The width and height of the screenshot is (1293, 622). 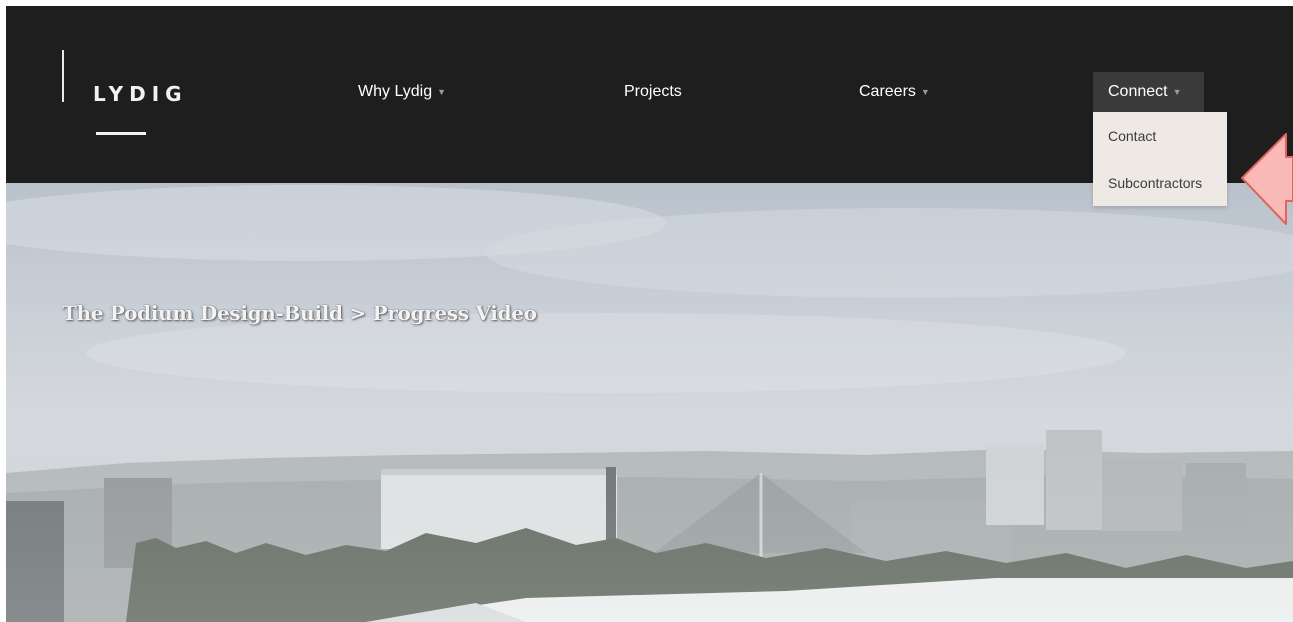 I want to click on hero-video-title: The Podium Design-Build > Progress Video, so click(x=299, y=313).